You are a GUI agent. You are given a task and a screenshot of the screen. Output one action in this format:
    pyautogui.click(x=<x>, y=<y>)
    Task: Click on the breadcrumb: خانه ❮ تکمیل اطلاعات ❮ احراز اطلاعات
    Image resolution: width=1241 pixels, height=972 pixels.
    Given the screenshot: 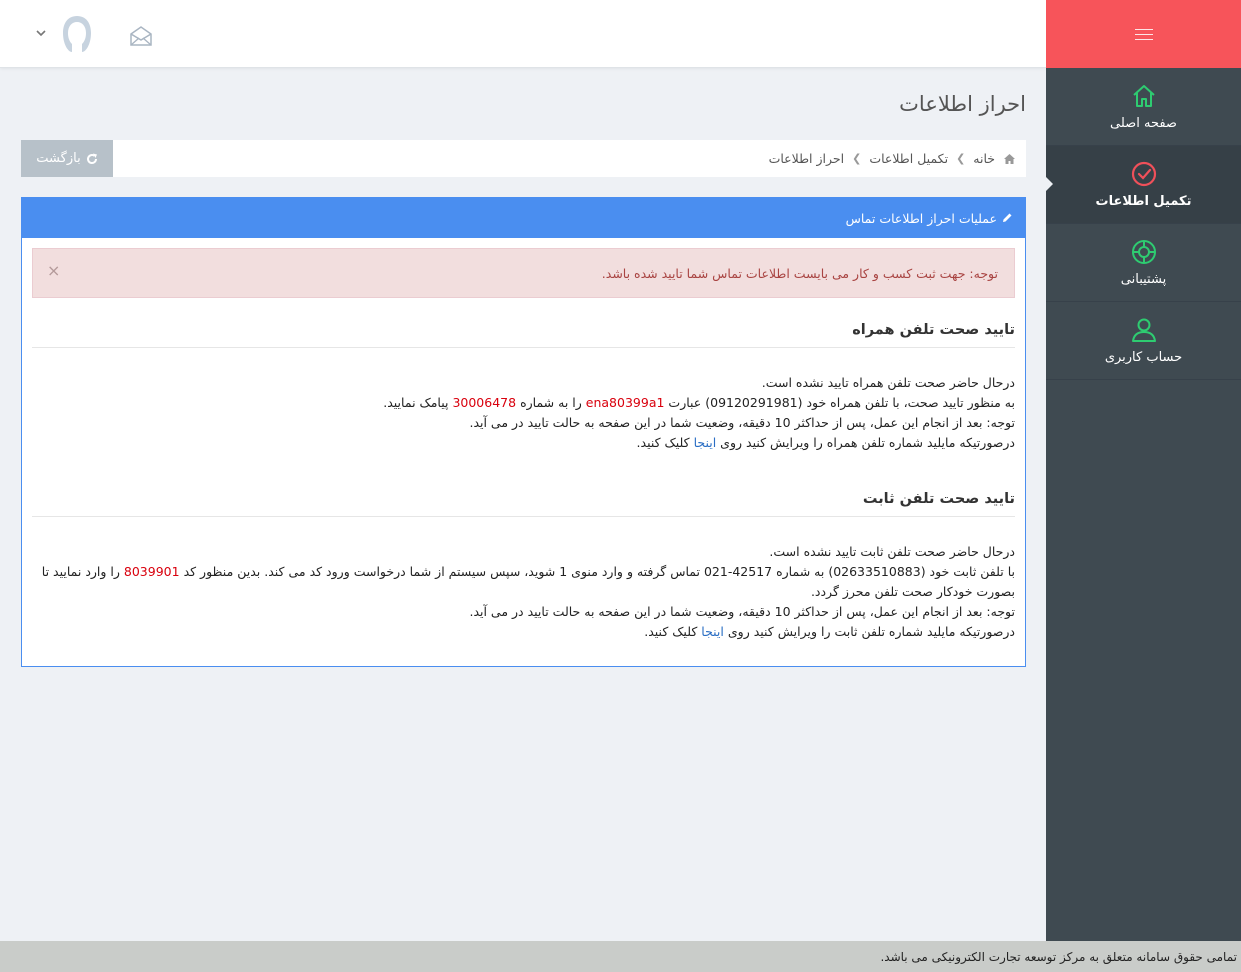 What is the action you would take?
    pyautogui.click(x=892, y=158)
    